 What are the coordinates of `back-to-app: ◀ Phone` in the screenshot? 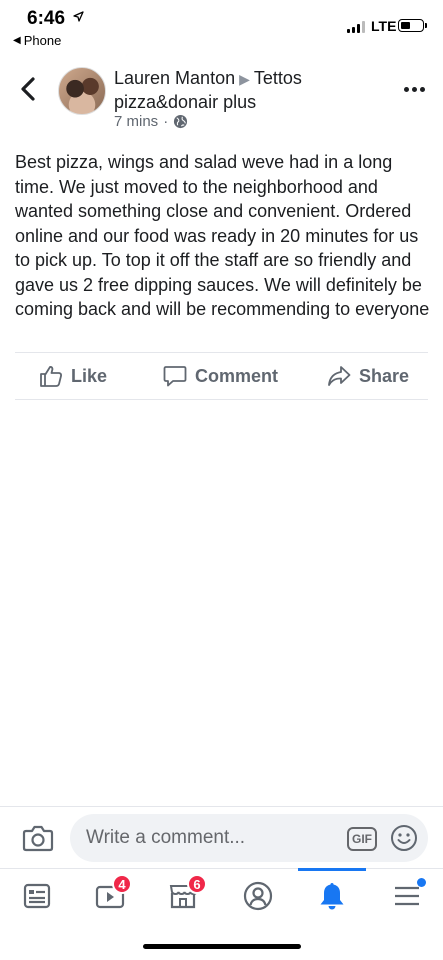 It's located at (37, 40).